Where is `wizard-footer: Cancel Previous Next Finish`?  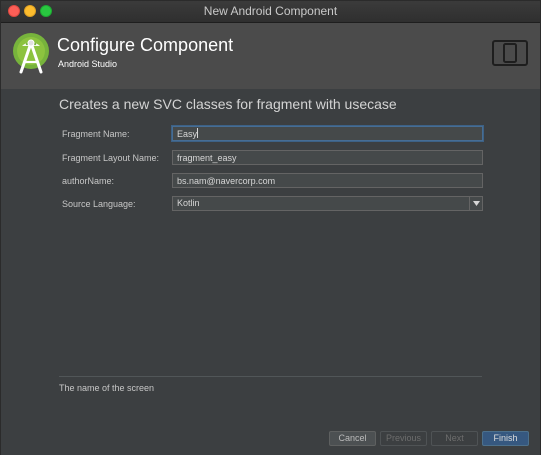
wizard-footer: Cancel Previous Next Finish is located at coordinates (270, 437).